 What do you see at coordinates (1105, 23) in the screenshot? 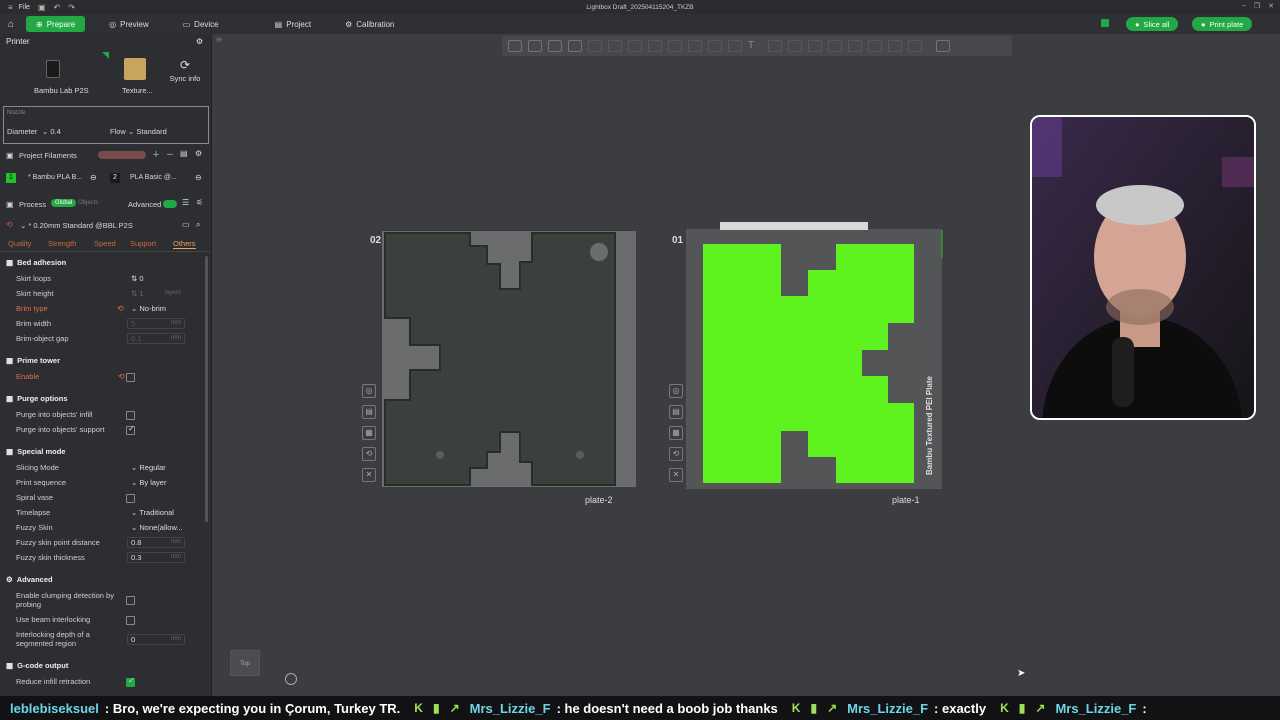
I see `layout-toggle-icon` at bounding box center [1105, 23].